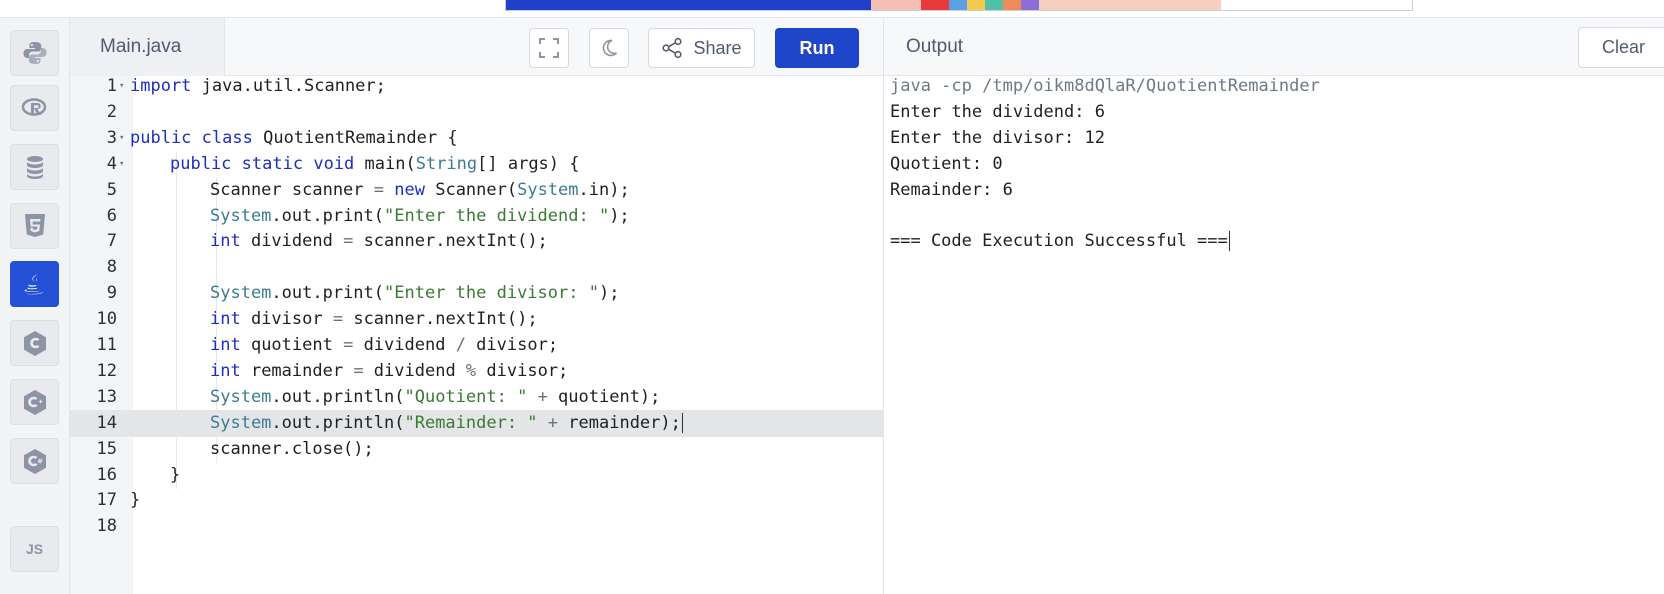  Describe the element at coordinates (476, 475) in the screenshot. I see `code-line: 16}` at that location.